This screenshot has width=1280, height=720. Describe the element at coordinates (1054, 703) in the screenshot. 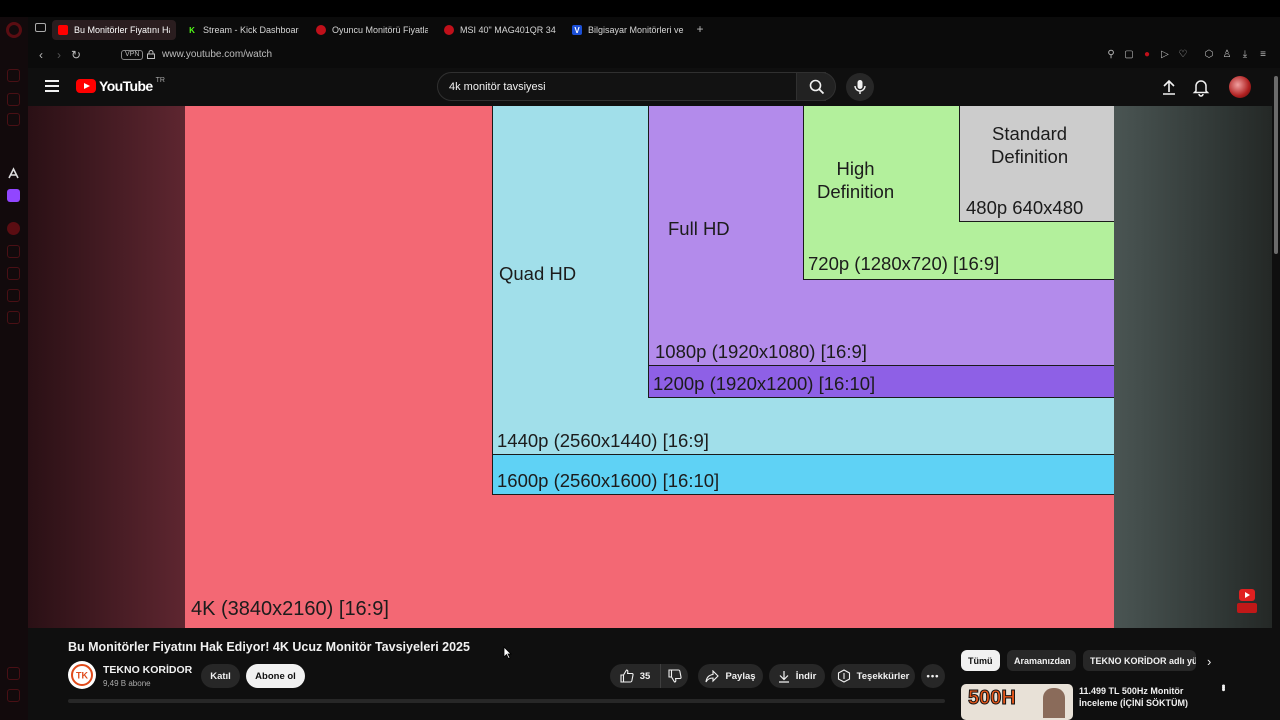

I see `thumbnail-face` at that location.